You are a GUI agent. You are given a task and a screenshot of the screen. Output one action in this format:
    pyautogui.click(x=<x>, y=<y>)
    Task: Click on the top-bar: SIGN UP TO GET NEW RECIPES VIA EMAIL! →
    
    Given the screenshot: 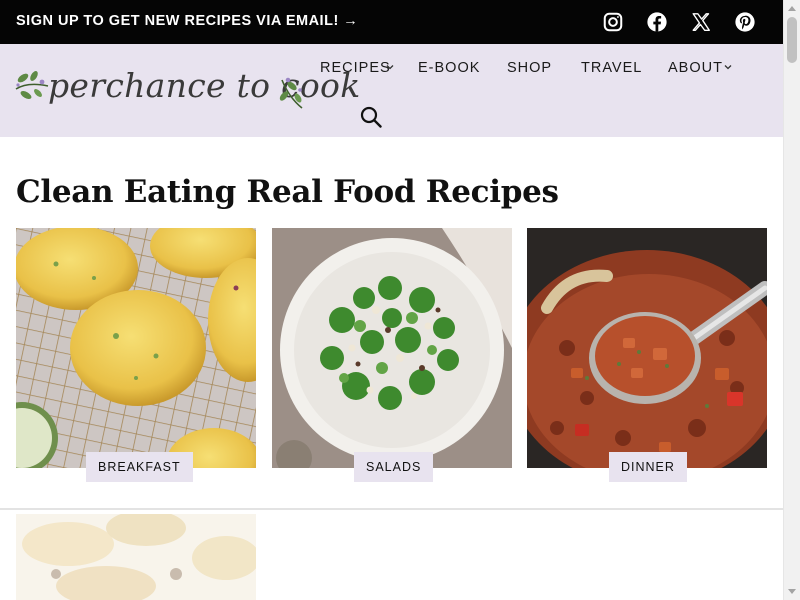 What is the action you would take?
    pyautogui.click(x=391, y=22)
    